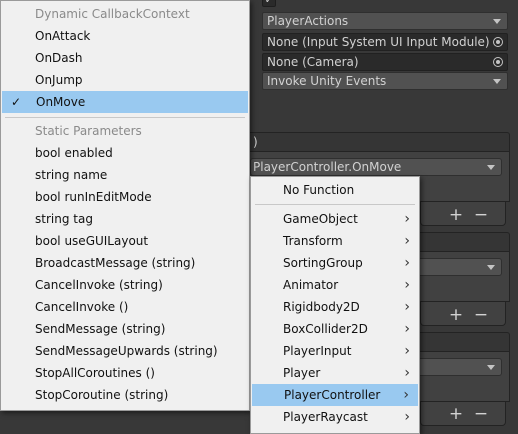 The height and width of the screenshot is (434, 518). I want to click on dynamic-callback-header: Dynamic CallbackContext, so click(112, 14).